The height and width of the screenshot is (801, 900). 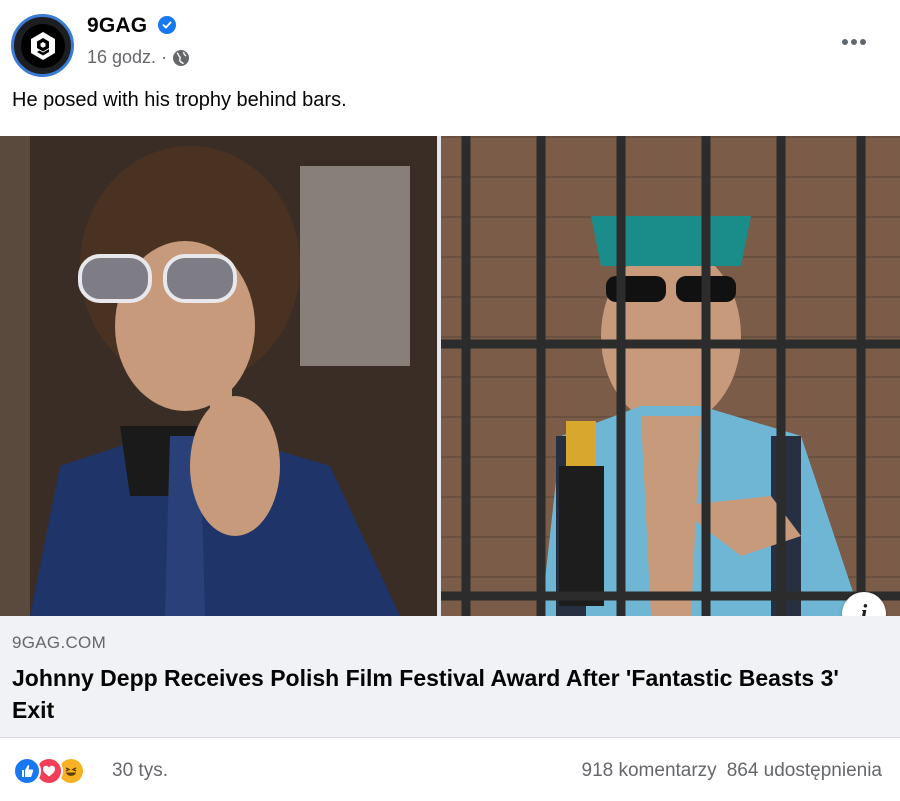 What do you see at coordinates (167, 25) in the screenshot?
I see `verified-badge-icon` at bounding box center [167, 25].